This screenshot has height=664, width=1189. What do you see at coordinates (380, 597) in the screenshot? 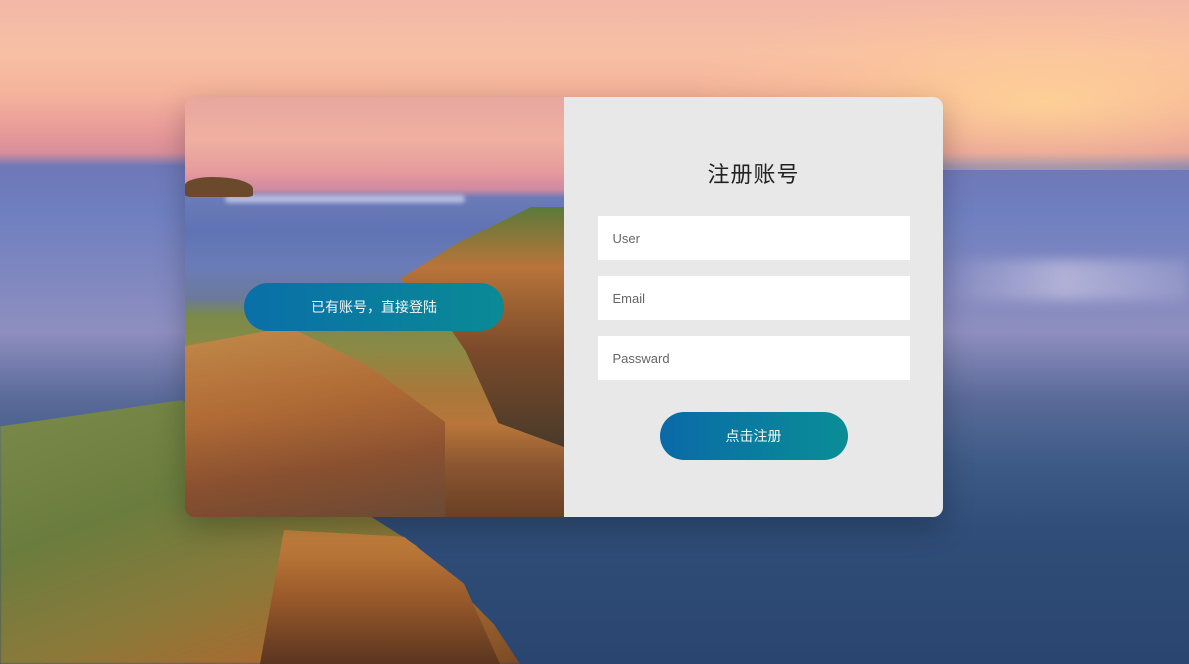
I see `background-cliff` at bounding box center [380, 597].